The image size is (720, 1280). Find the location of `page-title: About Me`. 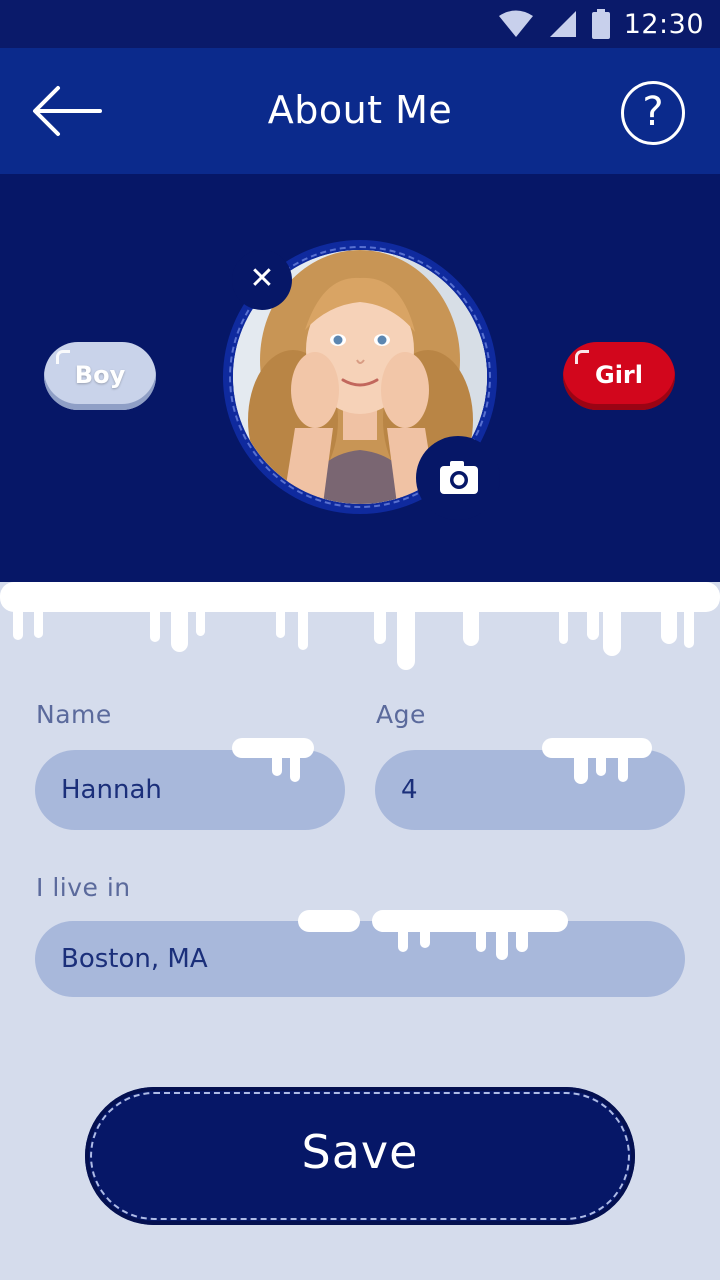

page-title: About Me is located at coordinates (360, 110).